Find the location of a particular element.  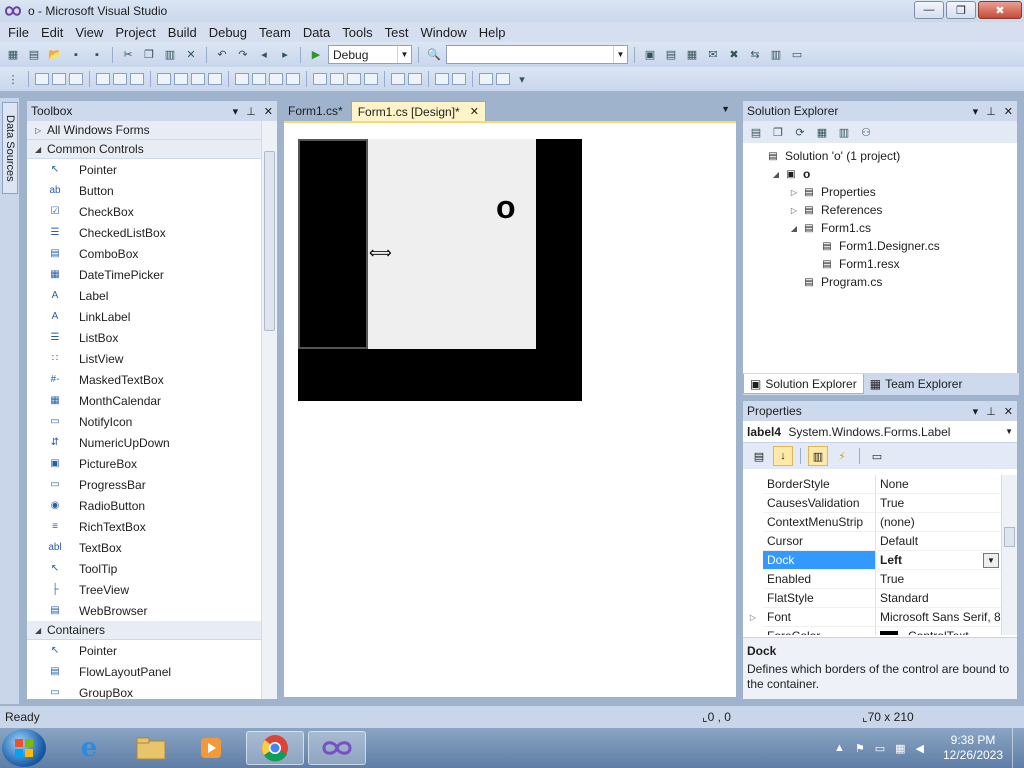

find-combo: ▼ is located at coordinates (537, 54).